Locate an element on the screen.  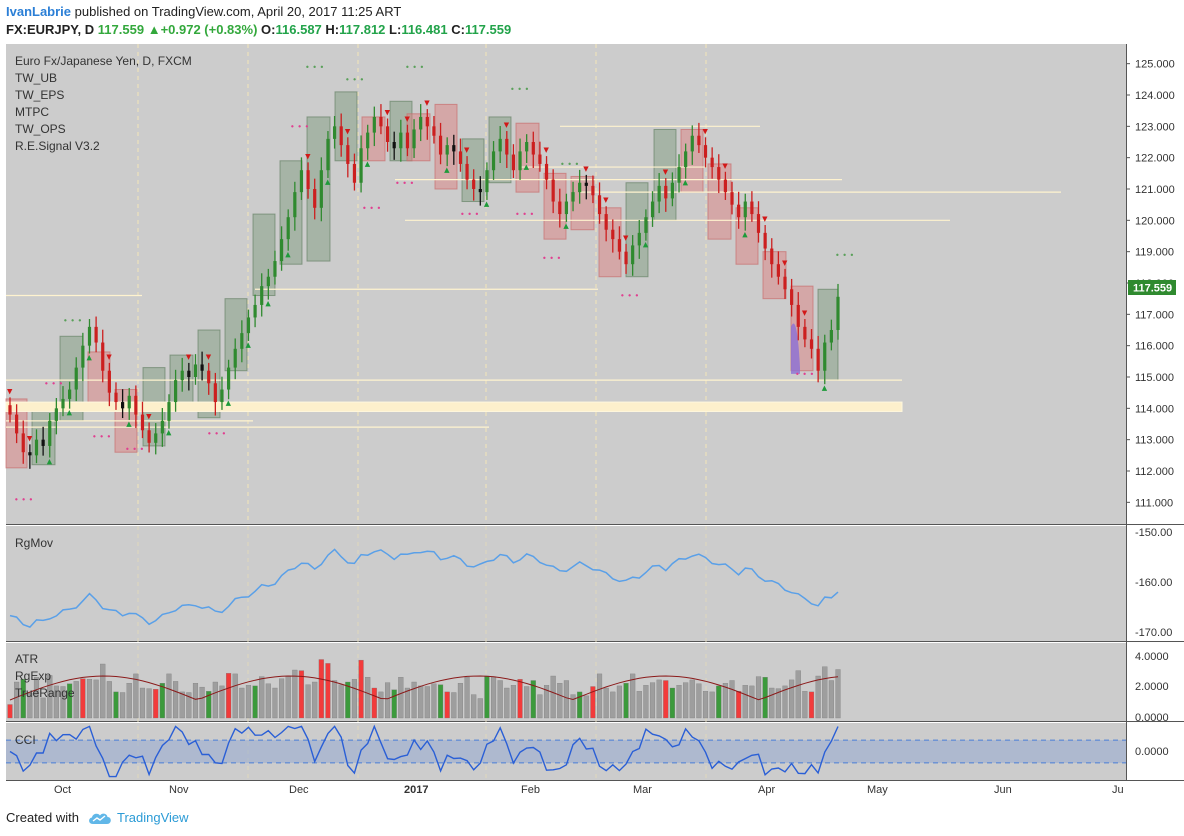
study-re-signal: R.E.Signal V3.2 is located at coordinates (57, 146).